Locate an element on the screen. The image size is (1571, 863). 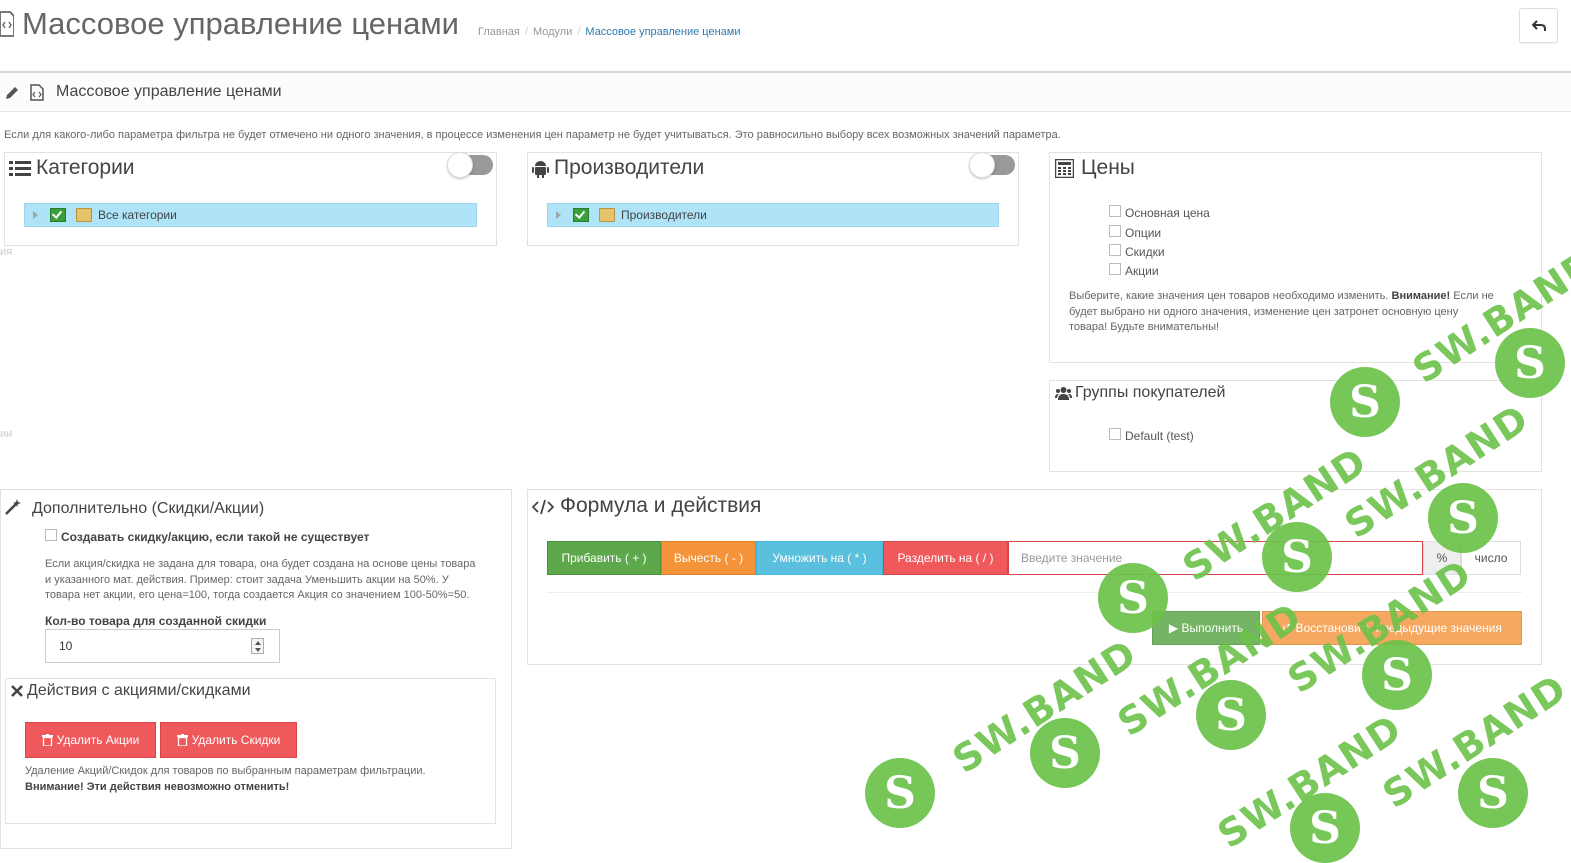
magic-wand-icon is located at coordinates (13, 507).